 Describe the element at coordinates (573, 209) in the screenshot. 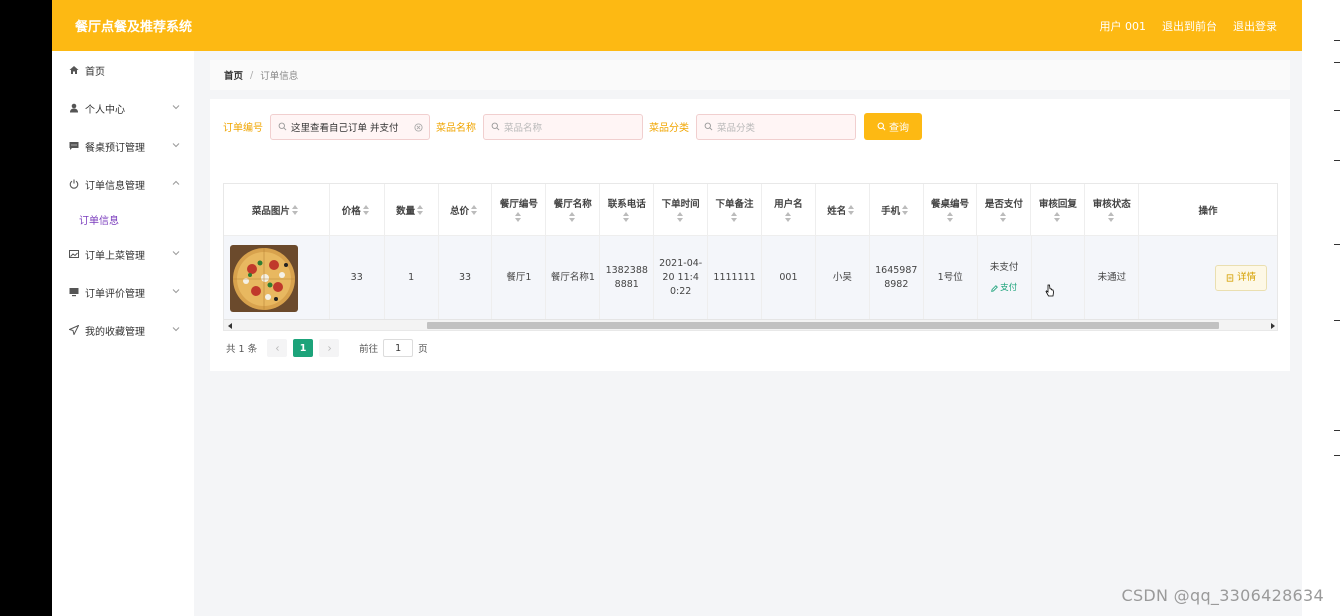

I see `col-header-restaurant-name: 餐厅名称` at that location.